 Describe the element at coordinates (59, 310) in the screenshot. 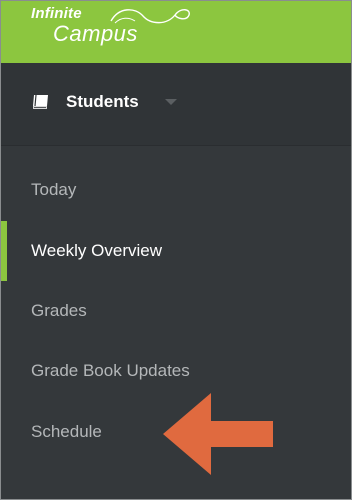

I see `sidebar-item-label: Grades` at that location.